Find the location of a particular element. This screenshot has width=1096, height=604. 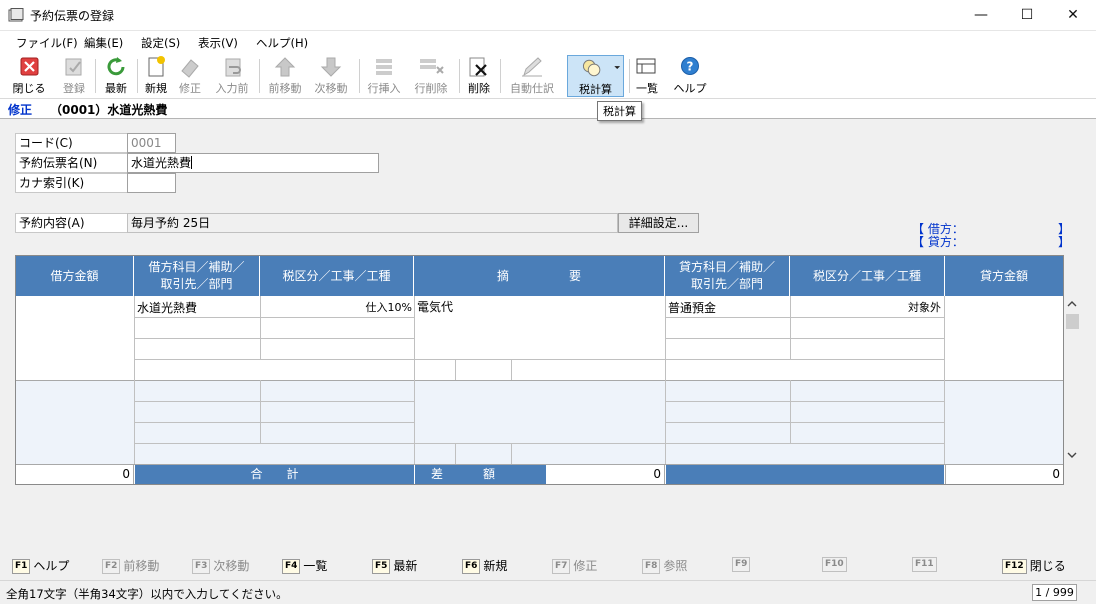

latest-tool-button: 最新 is located at coordinates (116, 76).